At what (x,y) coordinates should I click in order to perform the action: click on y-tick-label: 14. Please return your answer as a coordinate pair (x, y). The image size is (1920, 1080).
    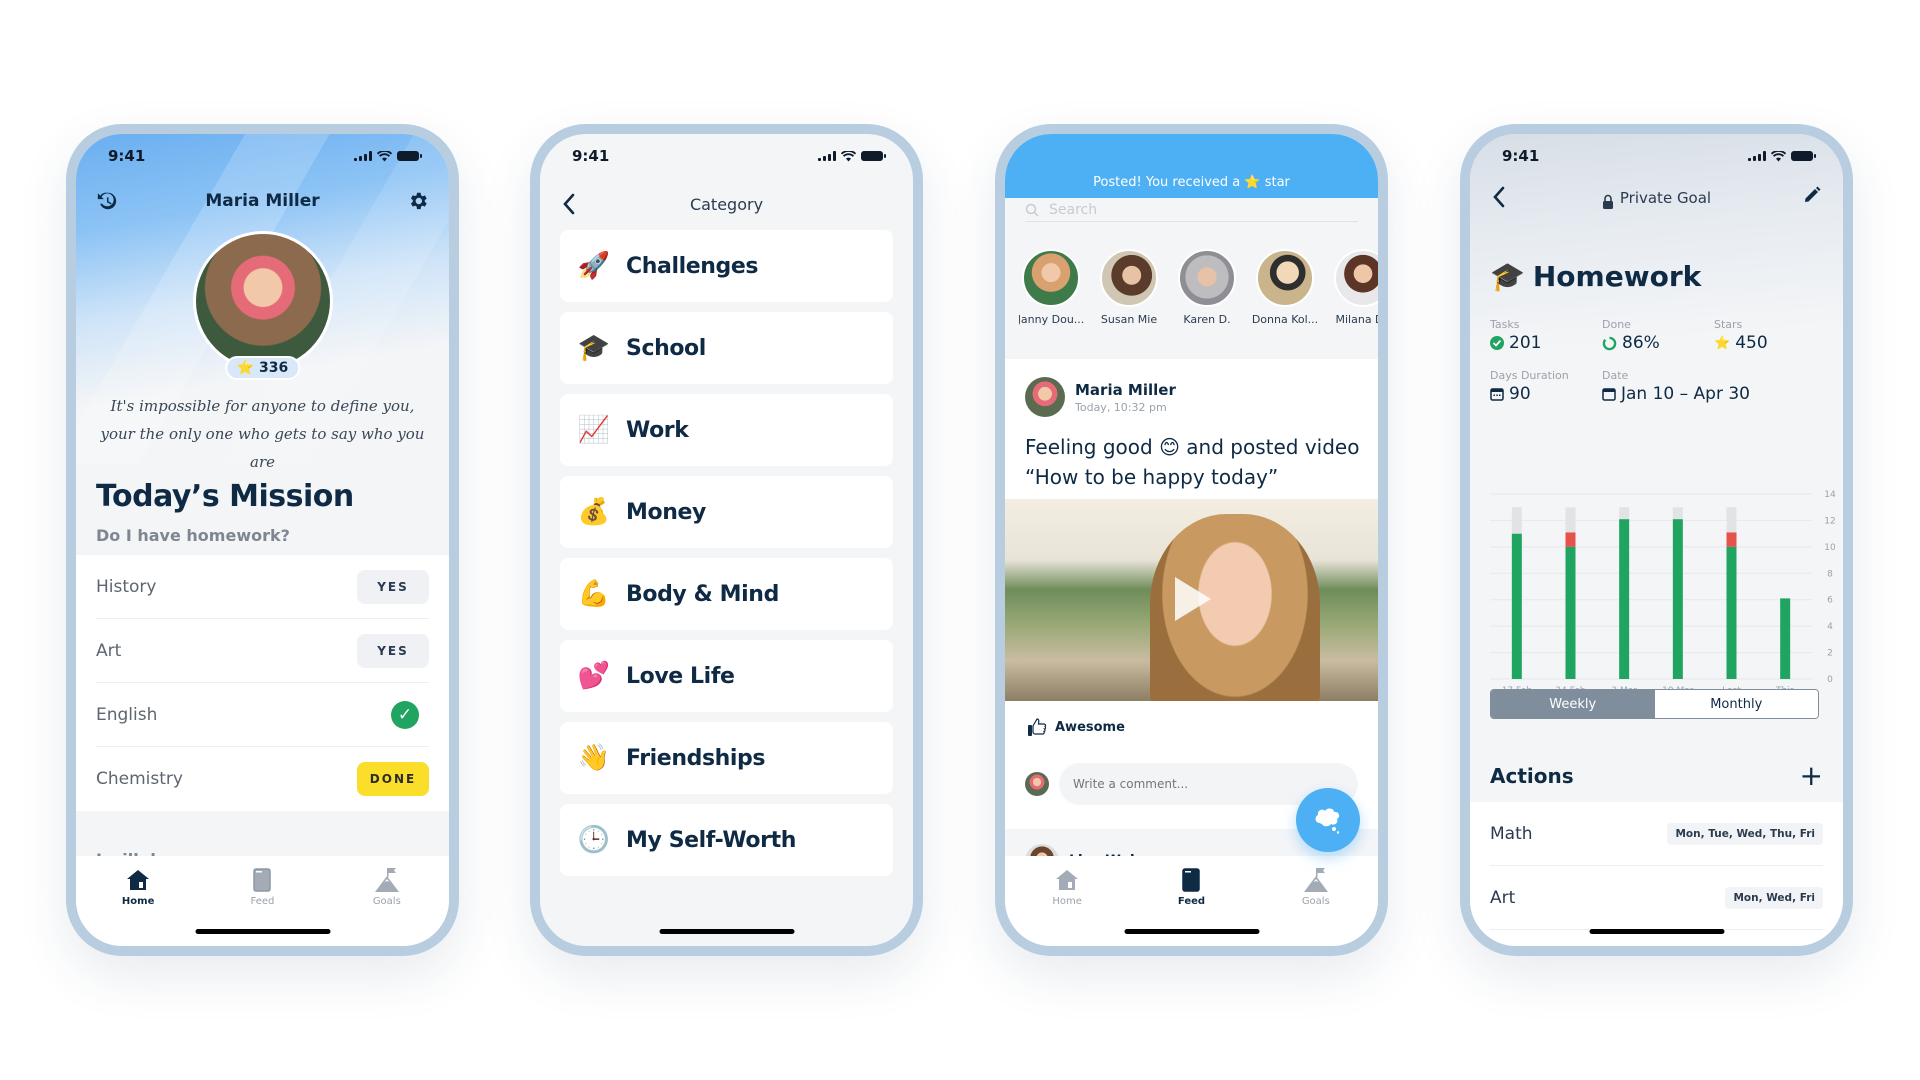
    Looking at the image, I should click on (1830, 495).